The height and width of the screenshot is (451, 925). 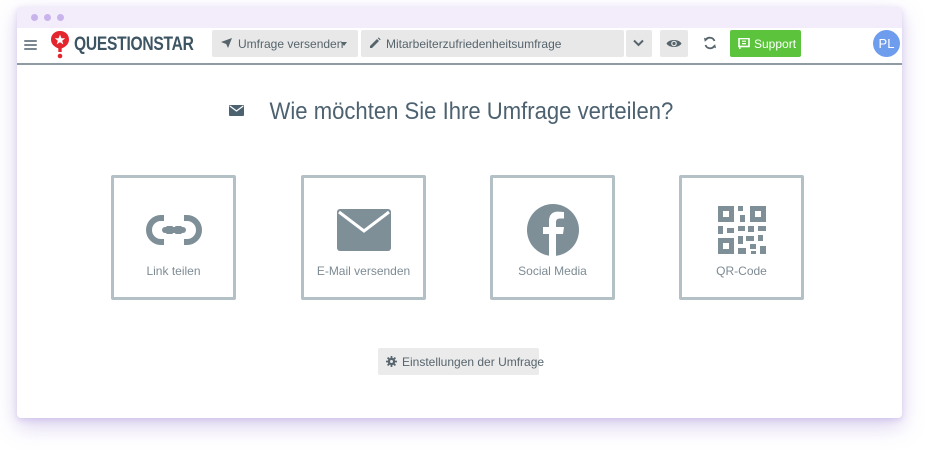 I want to click on option-card-social-media: Social Media, so click(x=552, y=237).